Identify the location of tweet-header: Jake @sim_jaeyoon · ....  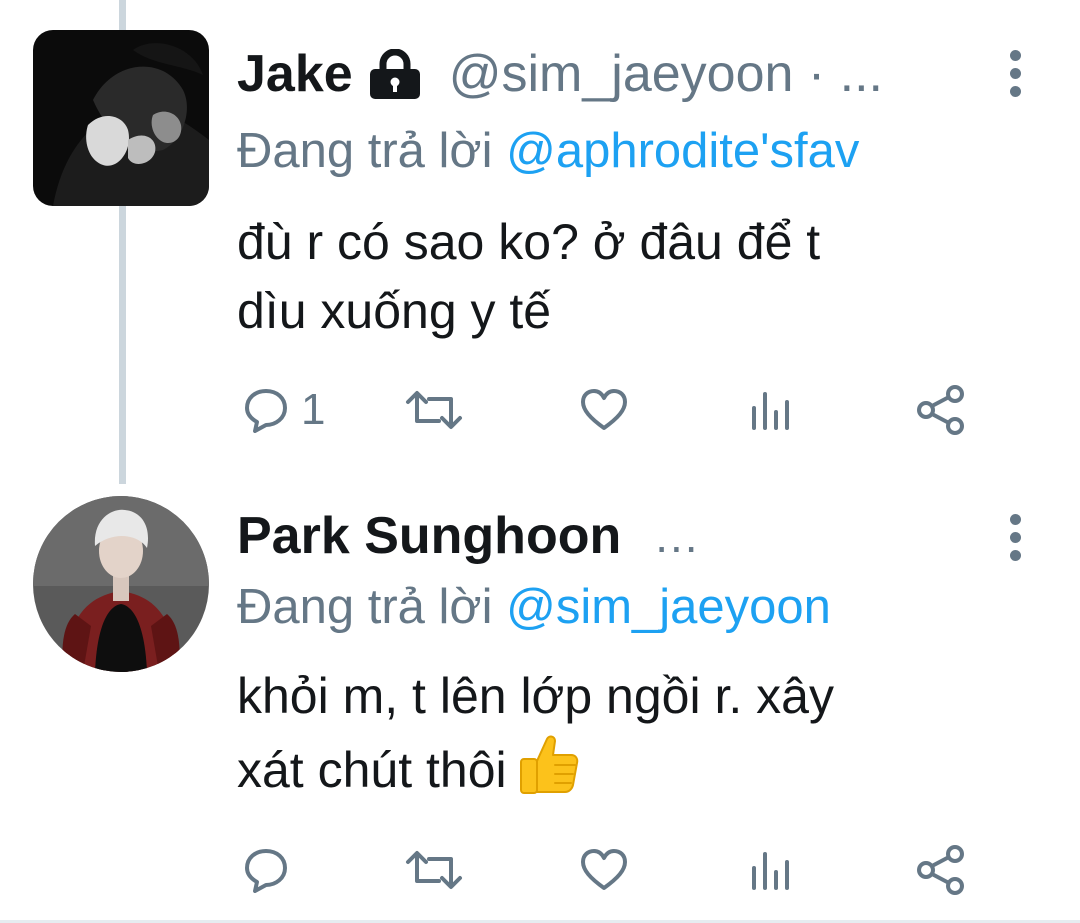
(560, 74).